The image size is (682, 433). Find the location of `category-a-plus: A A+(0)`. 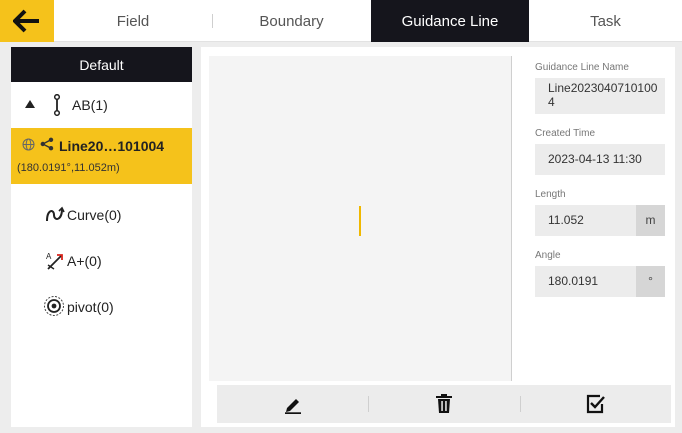

category-a-plus: A A+(0) is located at coordinates (101, 261).